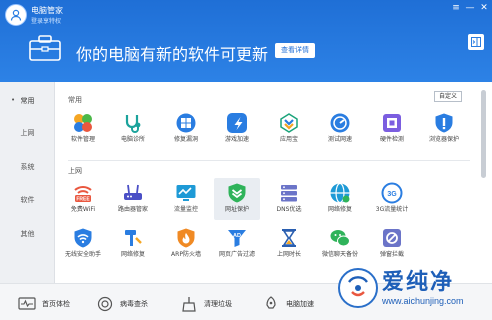 The image size is (492, 320). Describe the element at coordinates (133, 238) in the screenshot. I see `network-repair-icon` at that location.